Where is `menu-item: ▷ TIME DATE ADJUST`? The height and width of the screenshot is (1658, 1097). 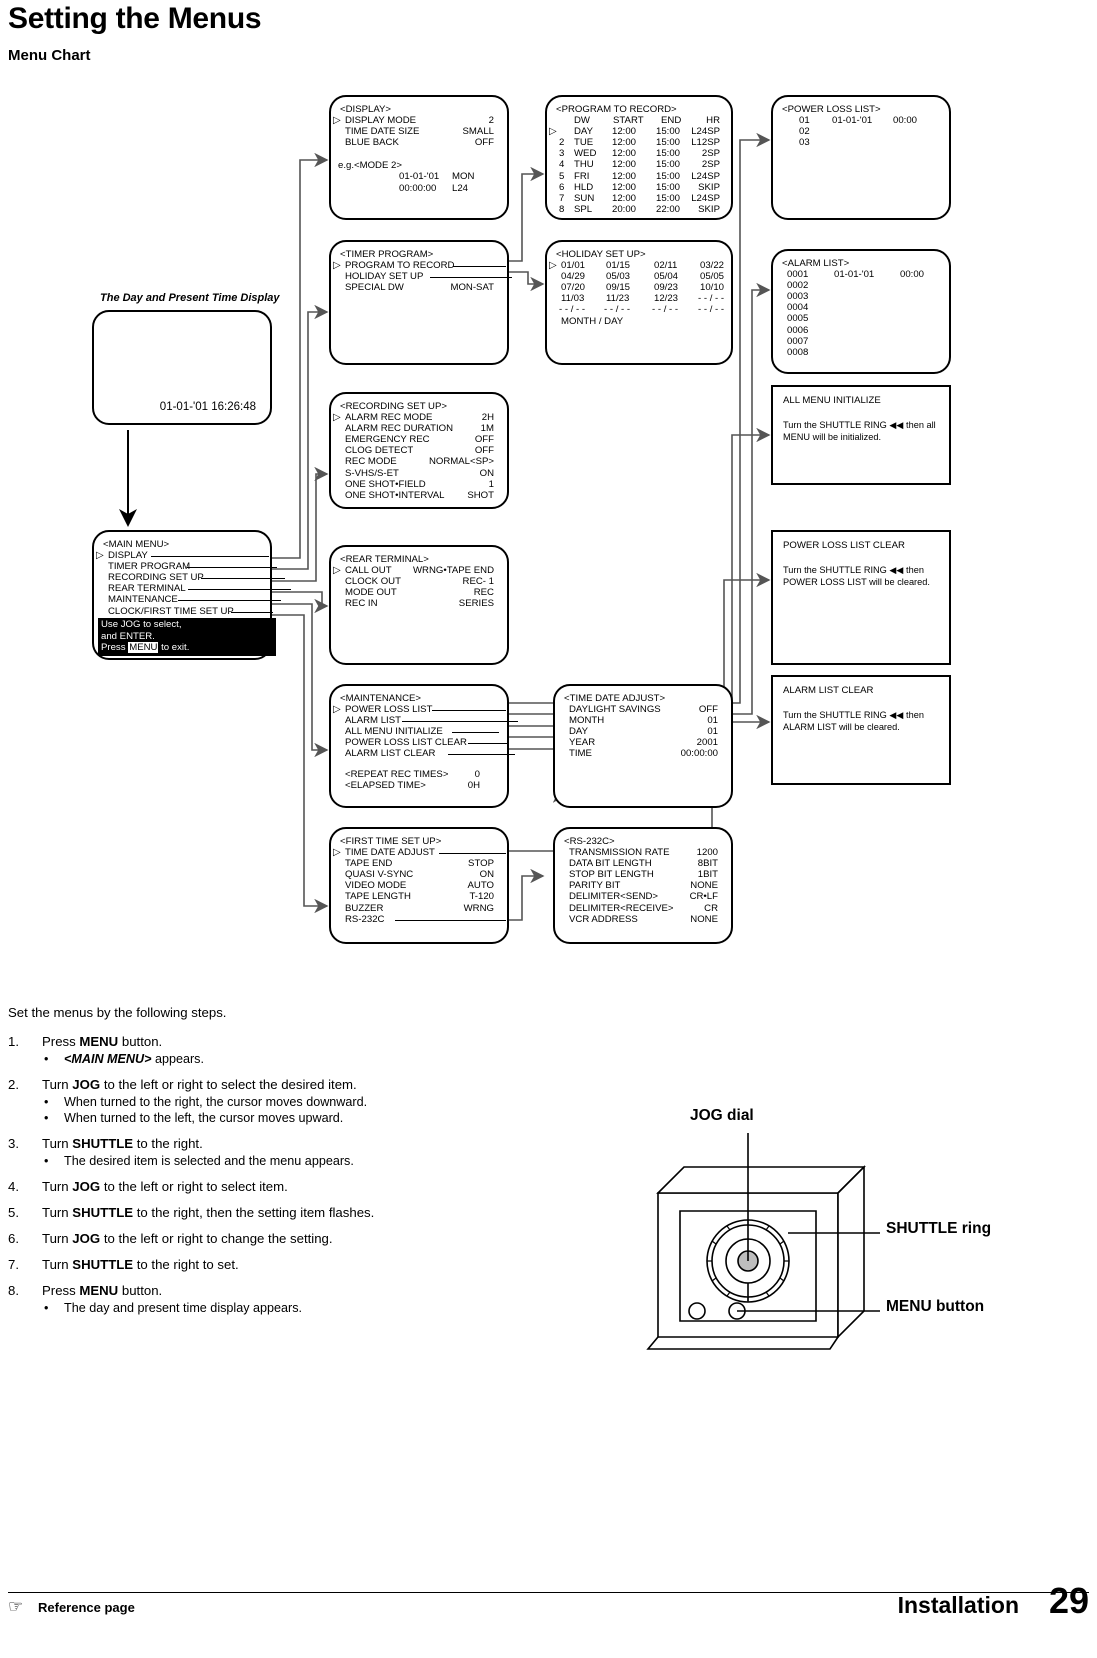
menu-item: ▷ TIME DATE ADJUST is located at coordinates (419, 852).